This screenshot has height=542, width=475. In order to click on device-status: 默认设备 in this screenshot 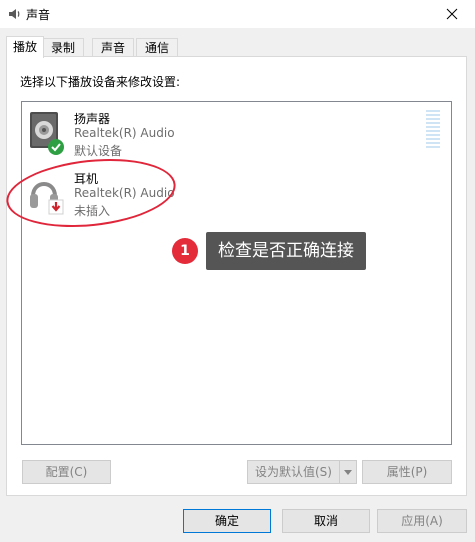, I will do `click(98, 151)`.